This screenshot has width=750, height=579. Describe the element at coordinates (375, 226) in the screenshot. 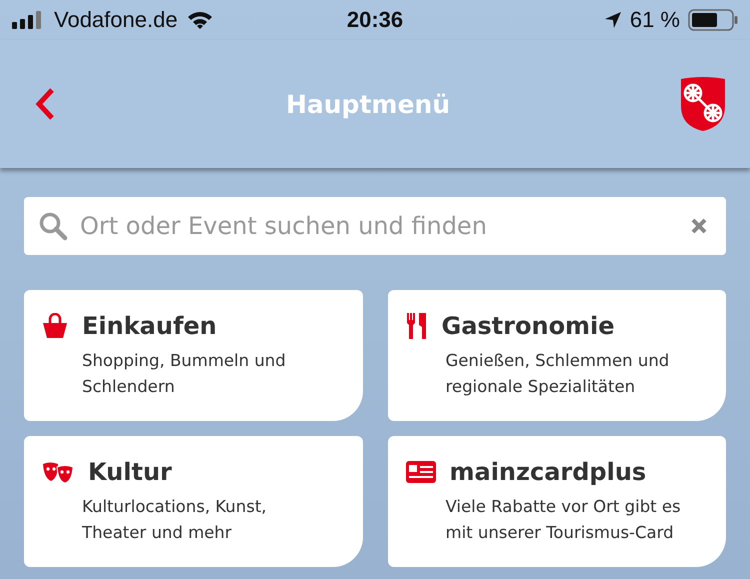

I see `search-field: Ort oder Event suchen und finden` at that location.